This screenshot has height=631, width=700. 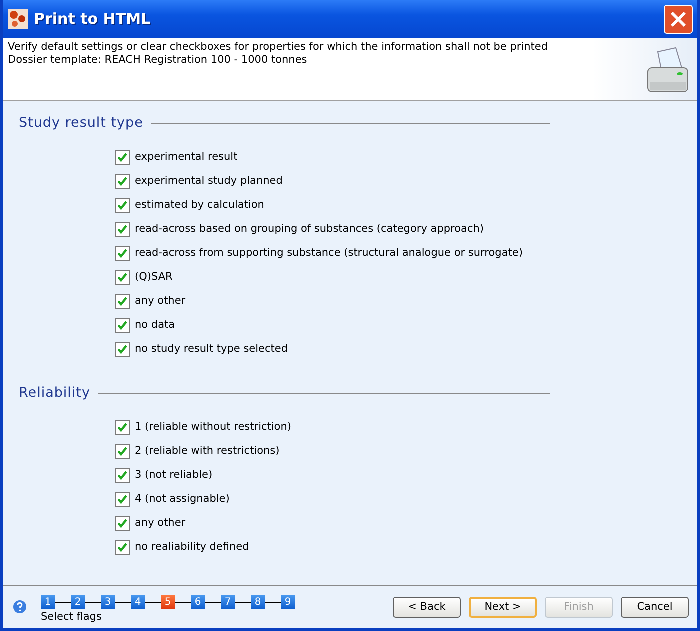 What do you see at coordinates (93, 19) in the screenshot?
I see `window-title: Print to HTML` at bounding box center [93, 19].